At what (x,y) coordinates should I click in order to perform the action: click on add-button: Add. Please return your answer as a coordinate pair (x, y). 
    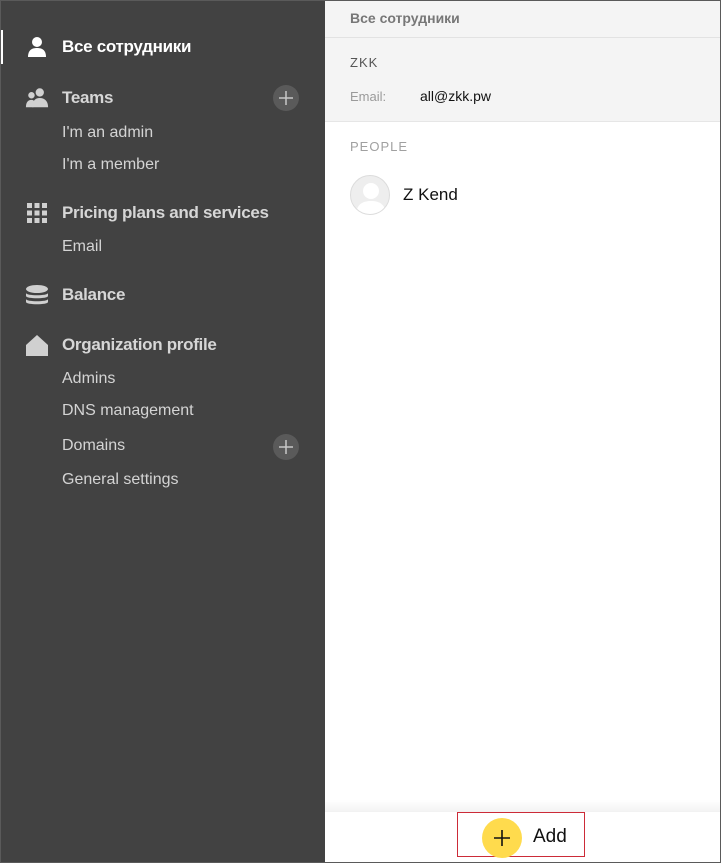
    Looking at the image, I should click on (521, 835).